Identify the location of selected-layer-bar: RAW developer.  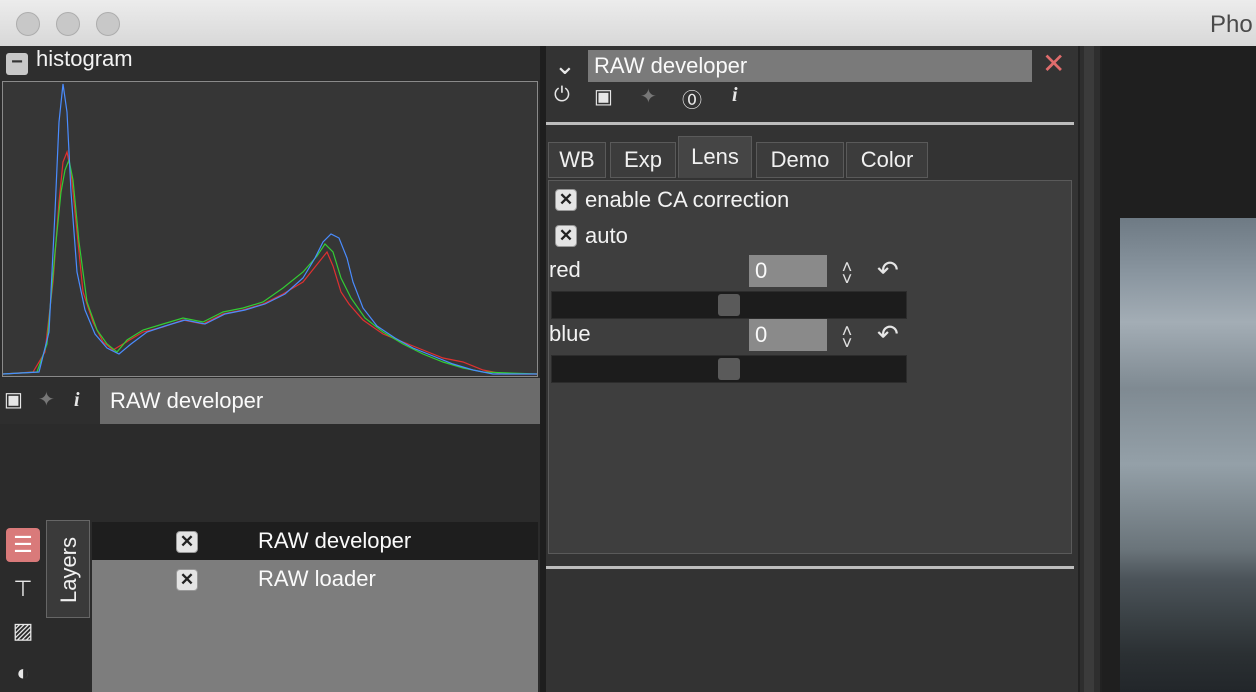
(320, 401).